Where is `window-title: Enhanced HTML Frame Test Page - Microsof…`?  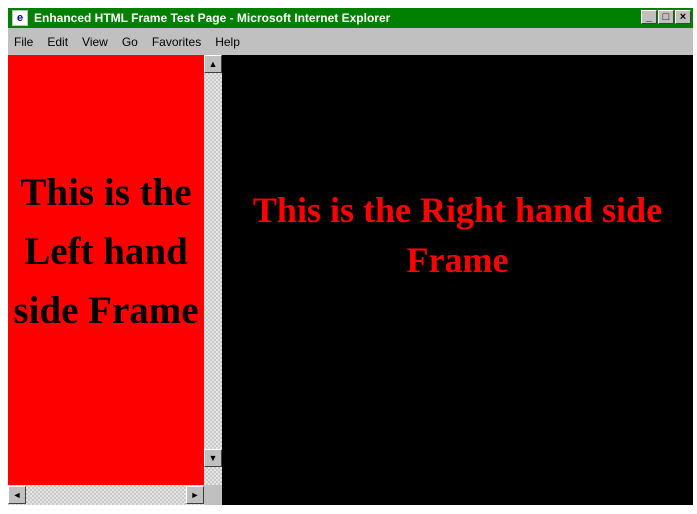 window-title: Enhanced HTML Frame Test Page - Microsof… is located at coordinates (212, 18).